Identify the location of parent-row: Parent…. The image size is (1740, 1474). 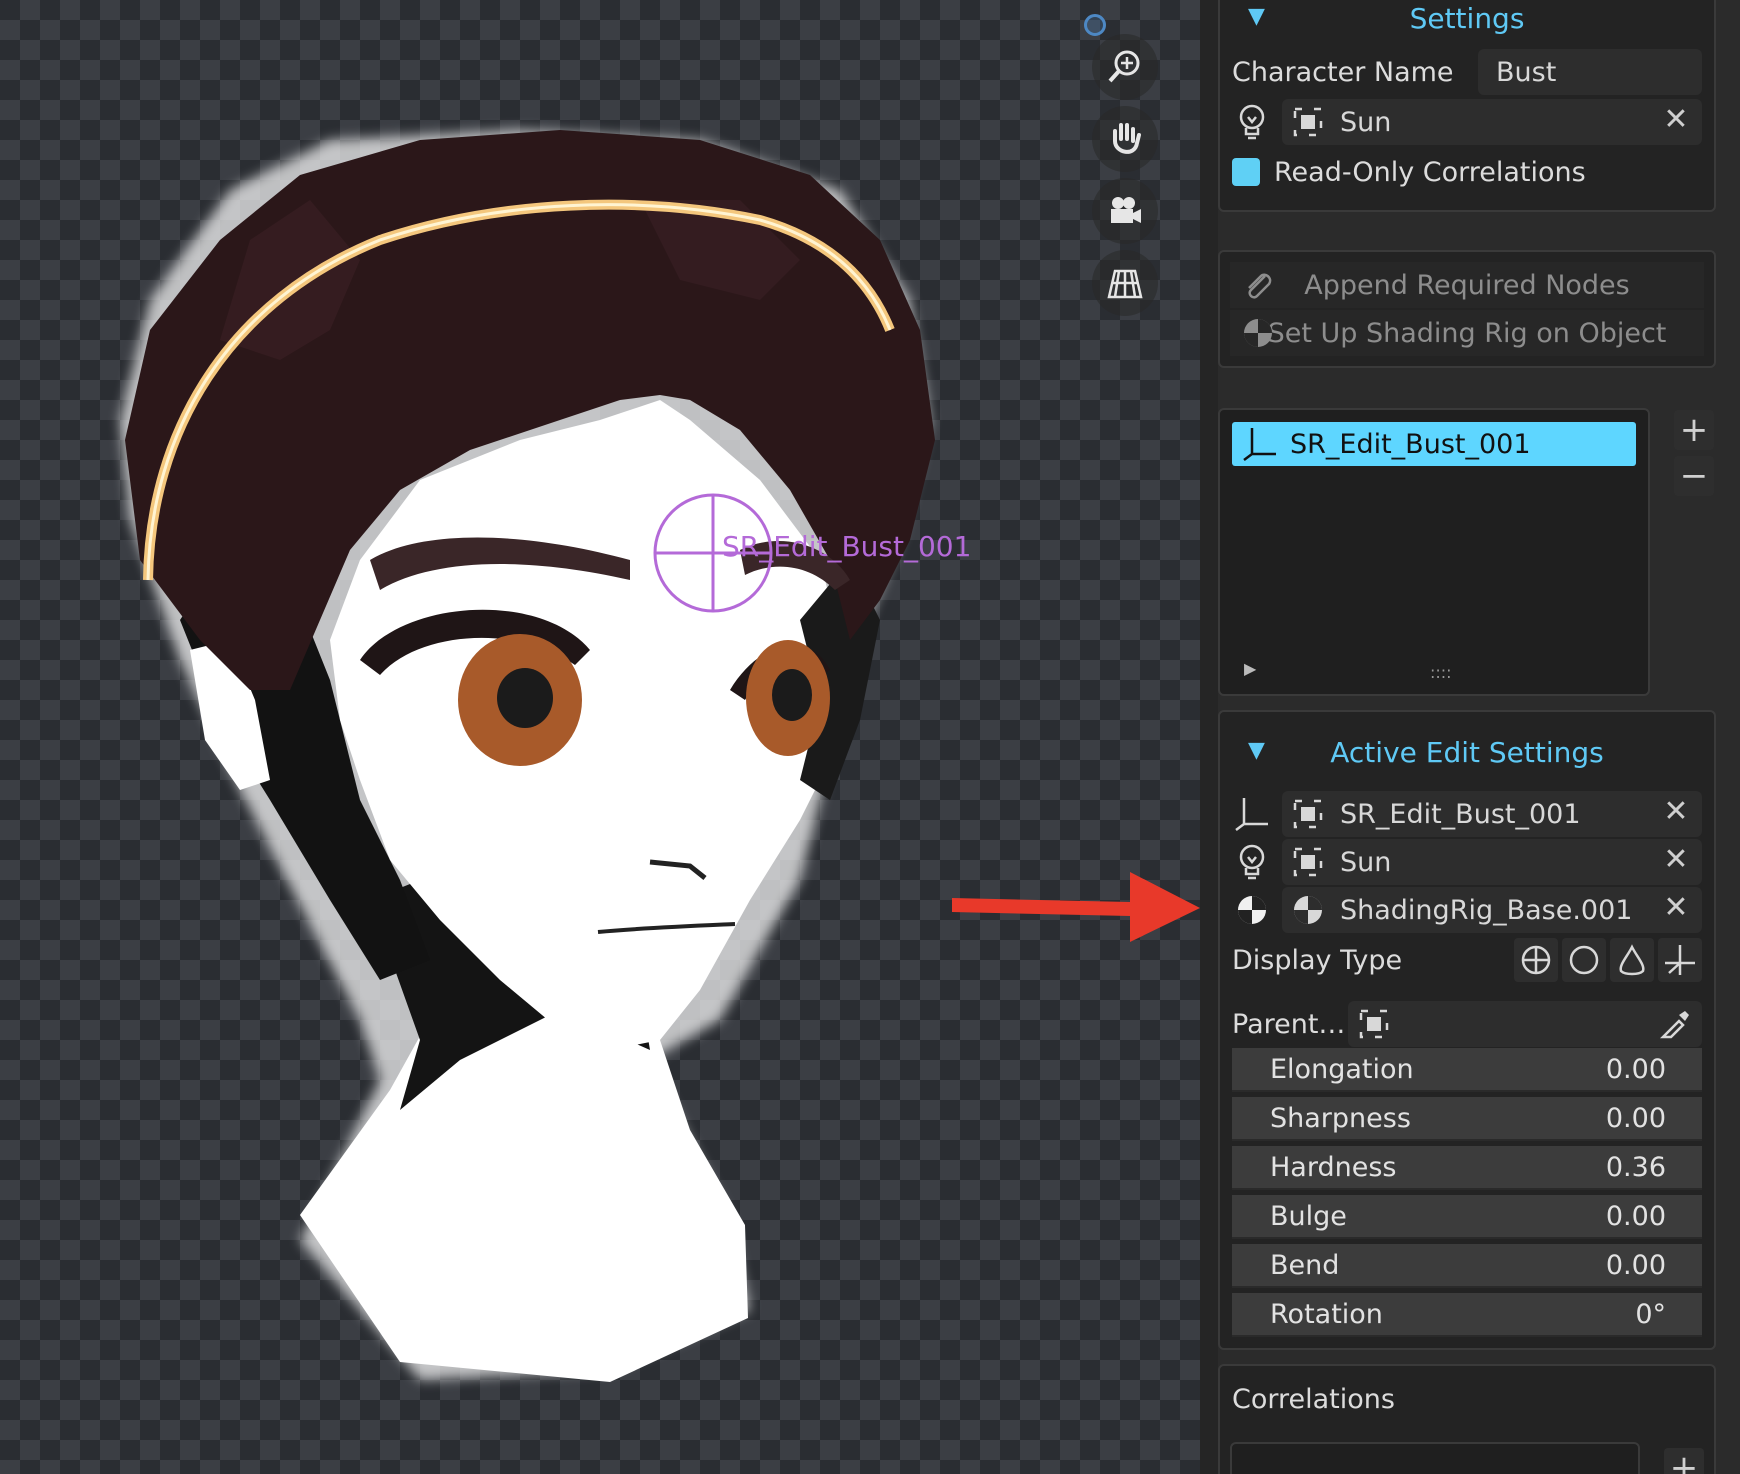
(1467, 1024).